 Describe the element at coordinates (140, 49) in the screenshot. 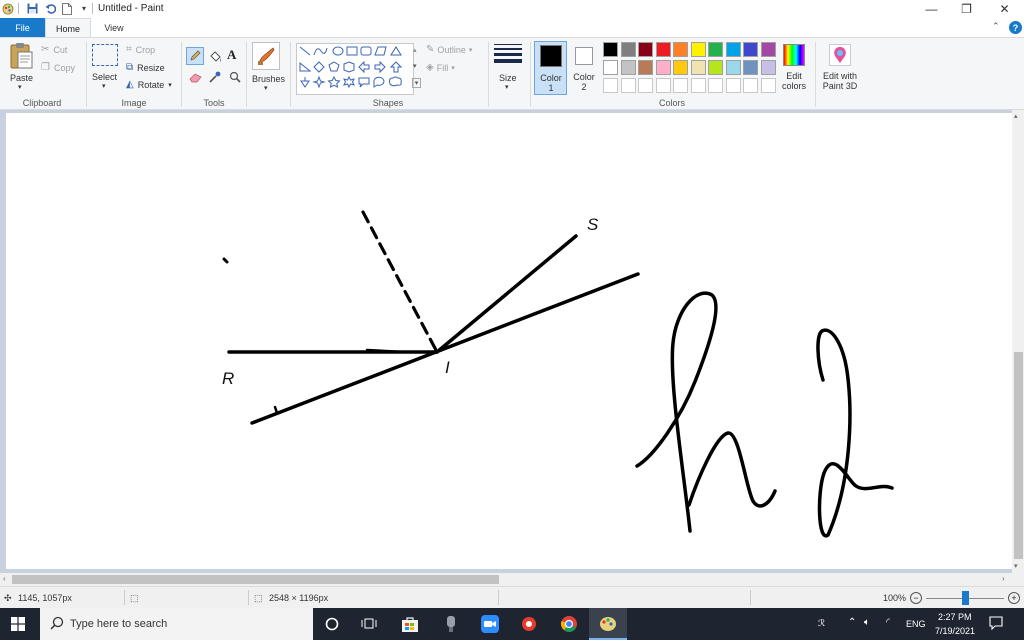

I see `crop-button: ⌗ Crop` at that location.